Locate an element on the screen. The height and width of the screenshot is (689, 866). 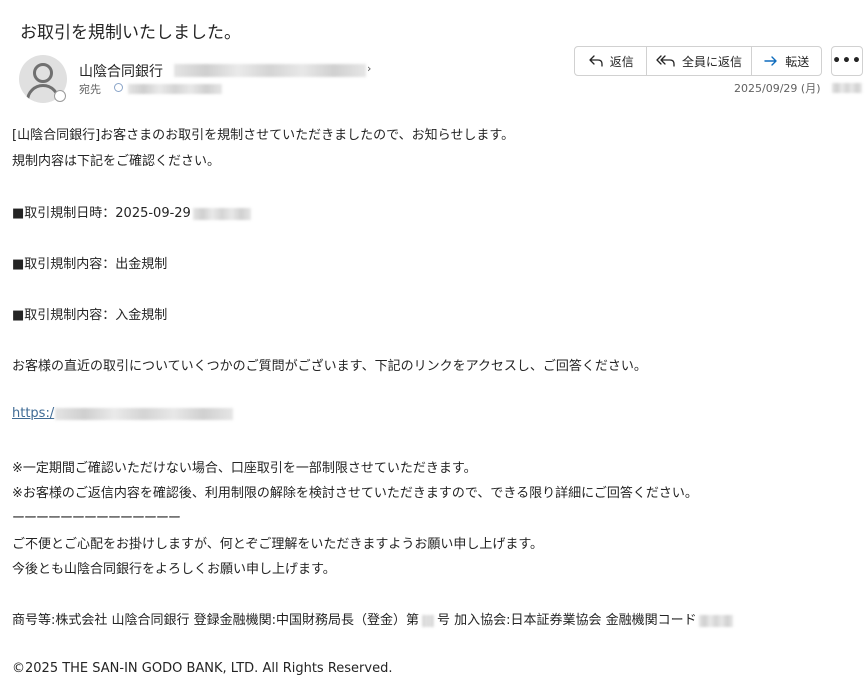
restriction-date-row: ■取引規制日時：2025-09-29 is located at coordinates (131, 211).